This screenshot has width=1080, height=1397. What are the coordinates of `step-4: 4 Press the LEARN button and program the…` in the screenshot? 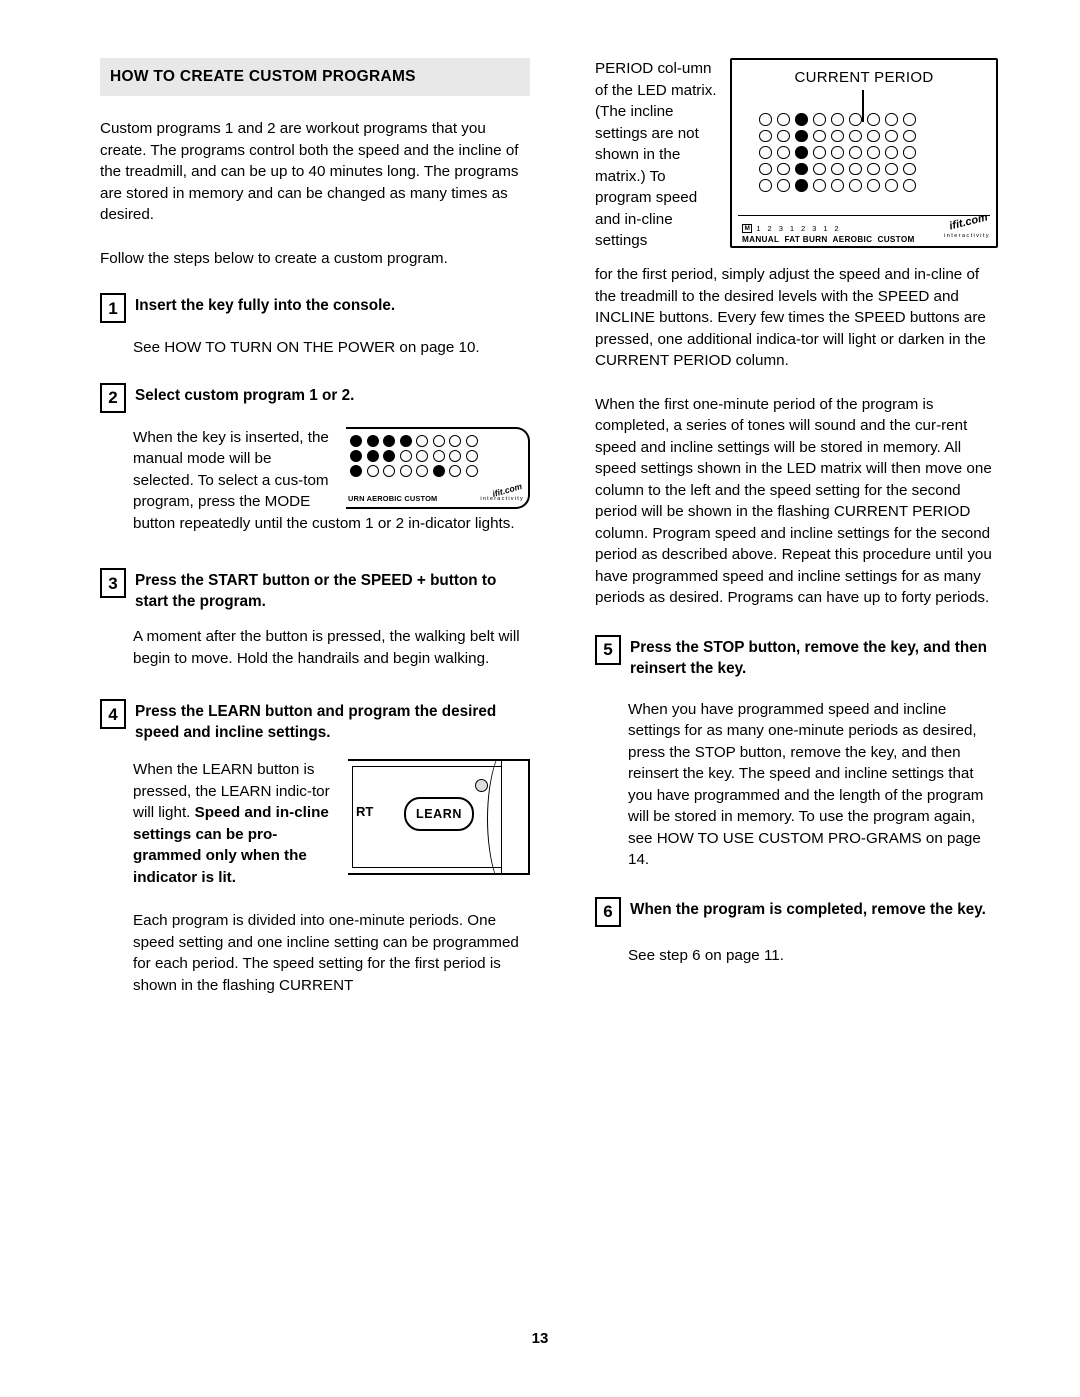 It's located at (315, 721).